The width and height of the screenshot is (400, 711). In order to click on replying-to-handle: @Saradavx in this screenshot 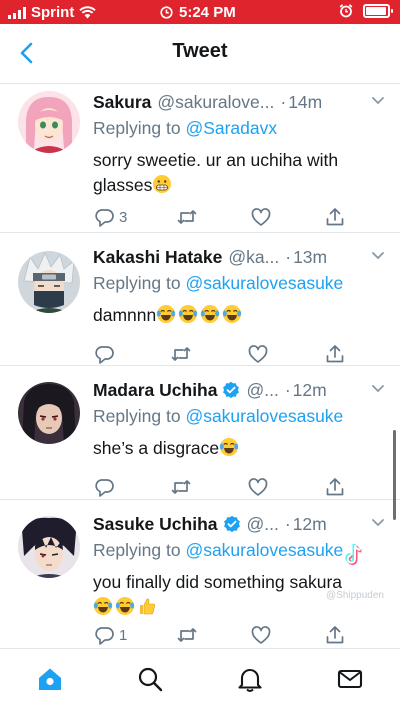, I will do `click(231, 128)`.